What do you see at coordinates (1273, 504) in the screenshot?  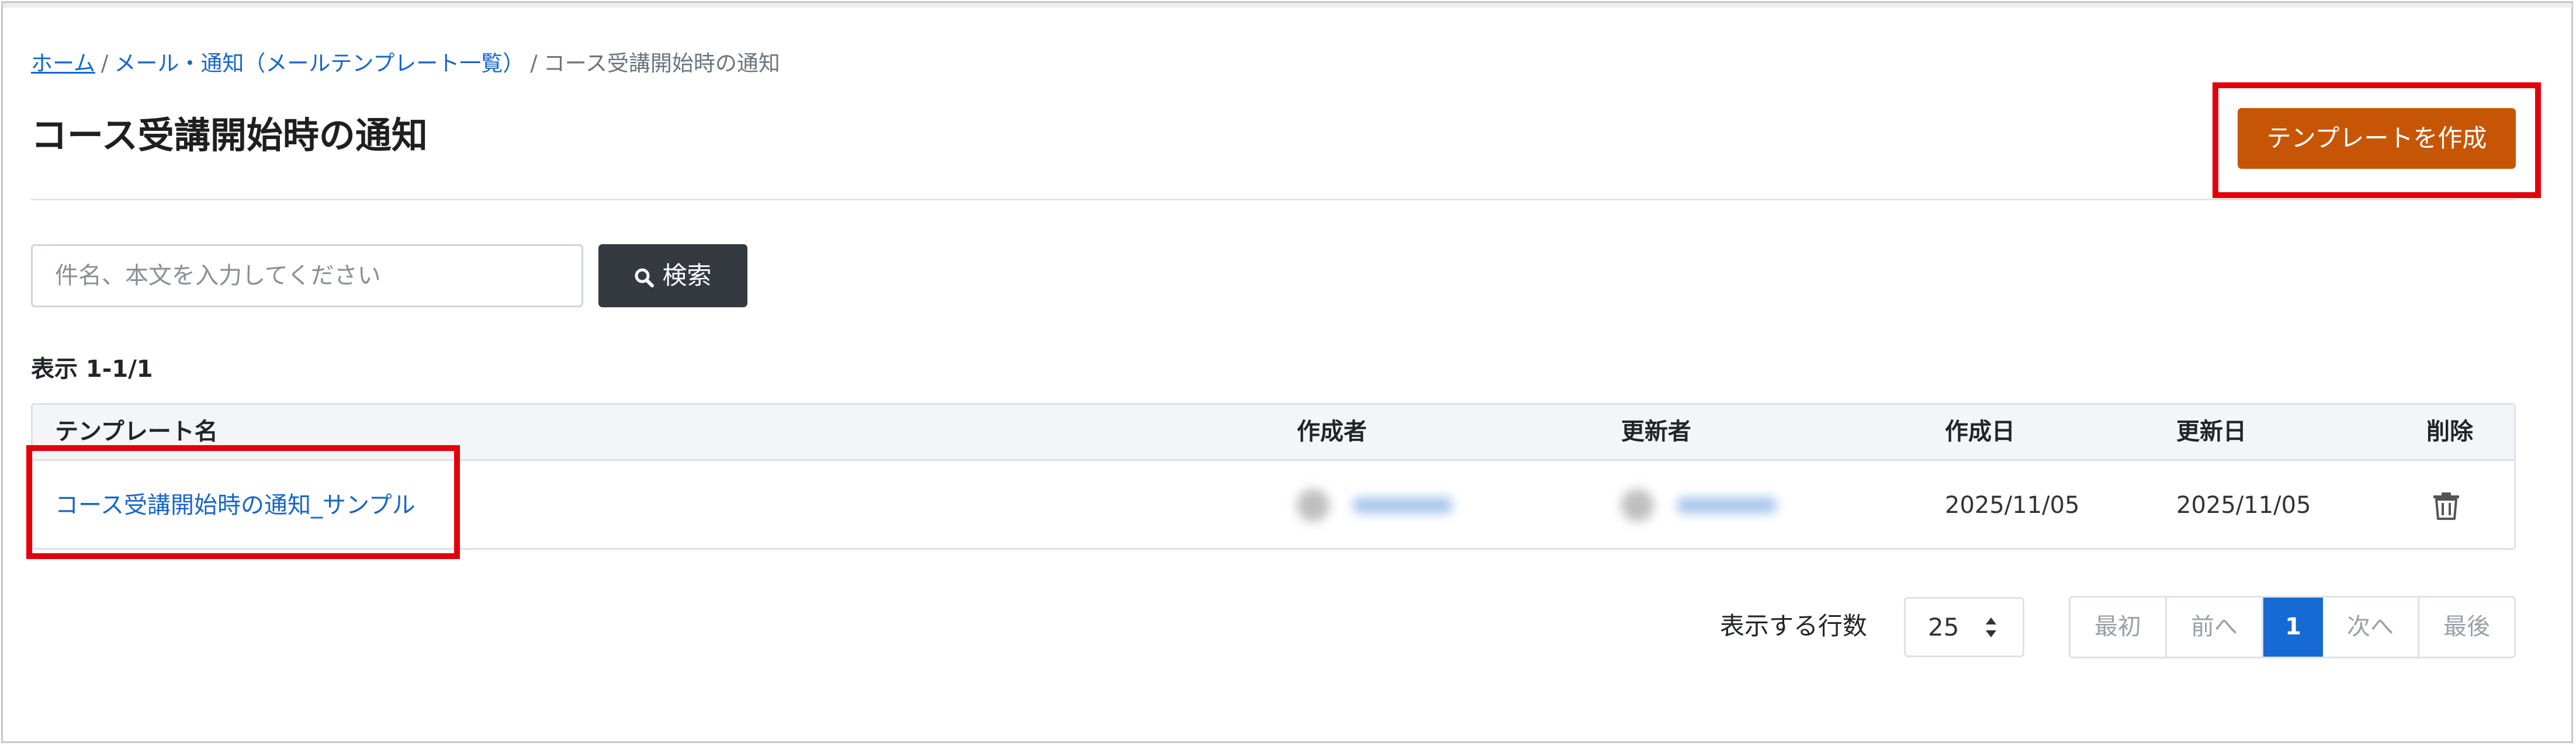 I see `table-row: コース受講開始時の通知_サンプル 2025/11/05 2025/11/05` at bounding box center [1273, 504].